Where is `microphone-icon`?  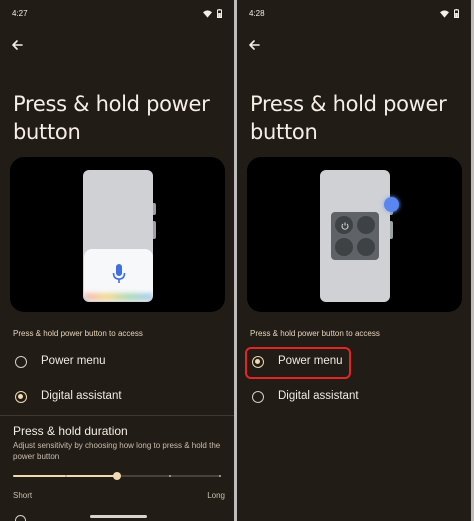
microphone-icon is located at coordinates (119, 273).